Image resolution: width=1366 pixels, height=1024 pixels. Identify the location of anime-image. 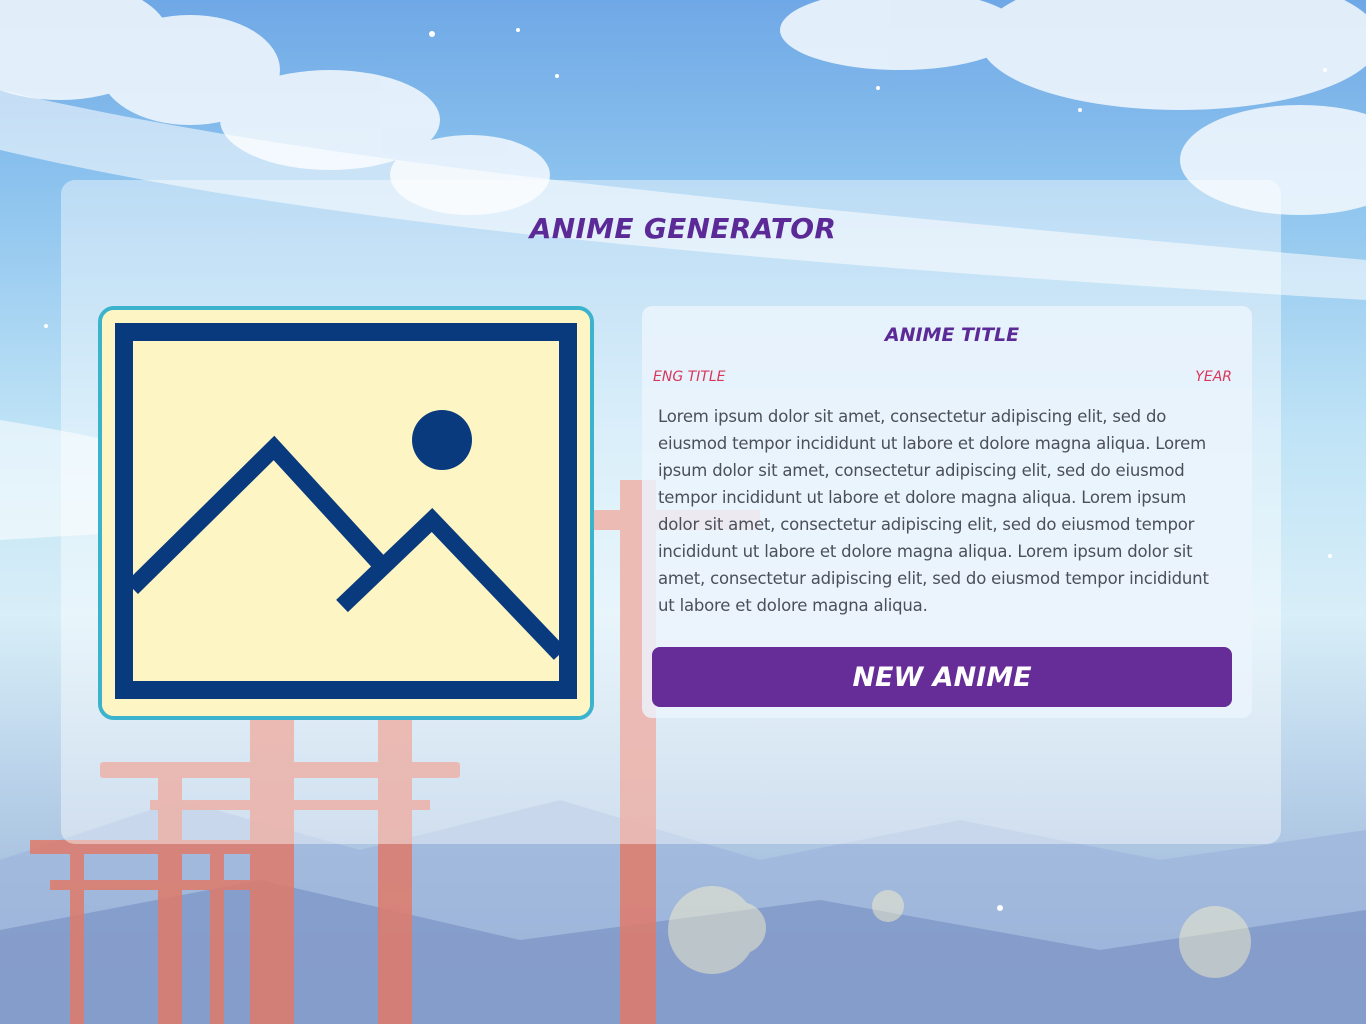
(346, 513).